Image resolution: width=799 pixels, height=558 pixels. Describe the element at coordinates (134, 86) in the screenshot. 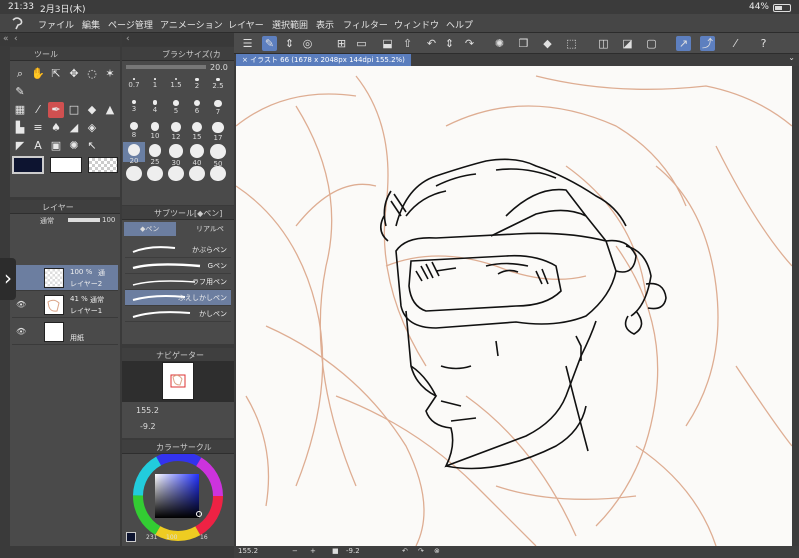

I see `brush-size-option: 0.7` at that location.